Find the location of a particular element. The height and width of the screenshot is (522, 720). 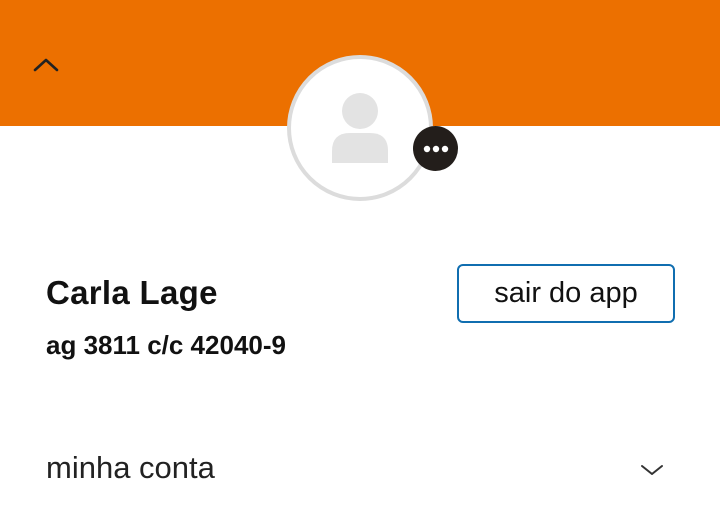

avatar is located at coordinates (360, 128).